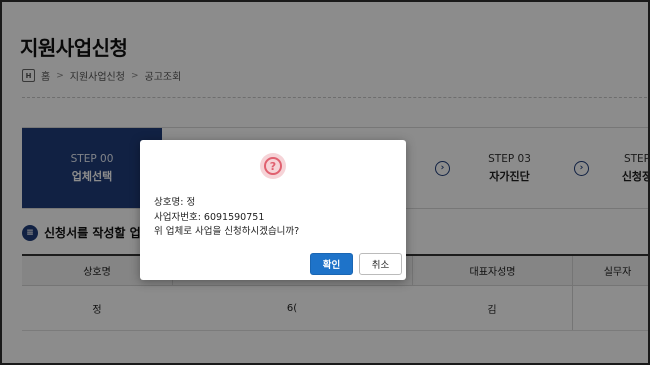 Image resolution: width=650 pixels, height=365 pixels. I want to click on dialog-company-name: 상호명: 정, so click(175, 202).